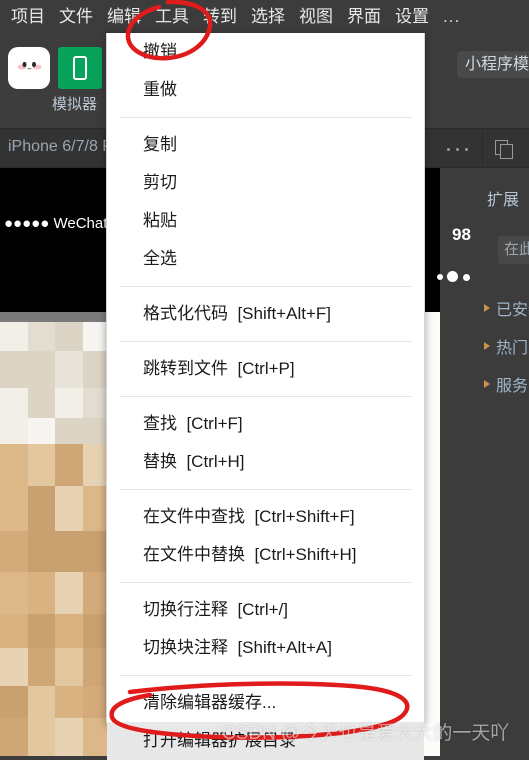 Image resolution: width=529 pixels, height=760 pixels. Describe the element at coordinates (412, 16) in the screenshot. I see `menubar-item-settings: 设置` at that location.